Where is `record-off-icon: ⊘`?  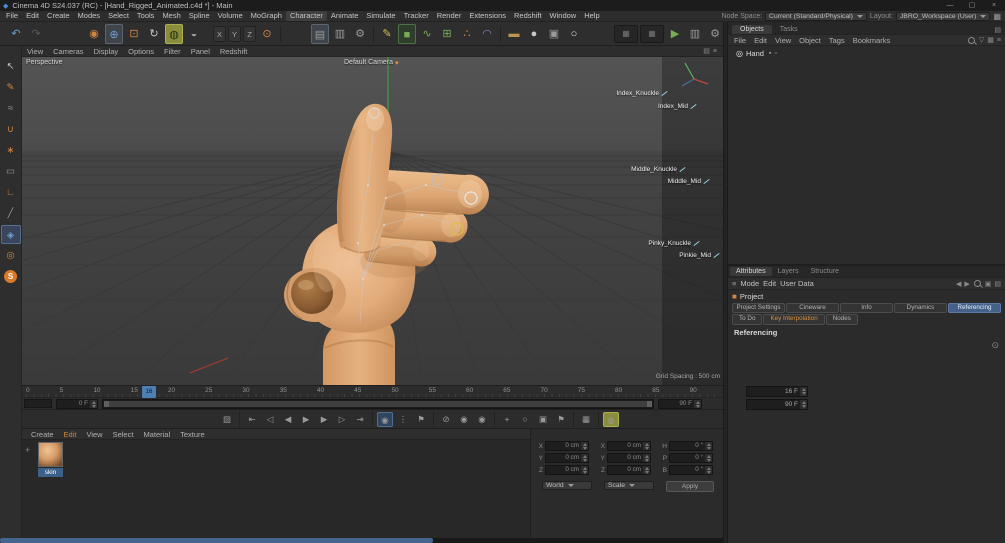 record-off-icon: ⊘ is located at coordinates (446, 419).